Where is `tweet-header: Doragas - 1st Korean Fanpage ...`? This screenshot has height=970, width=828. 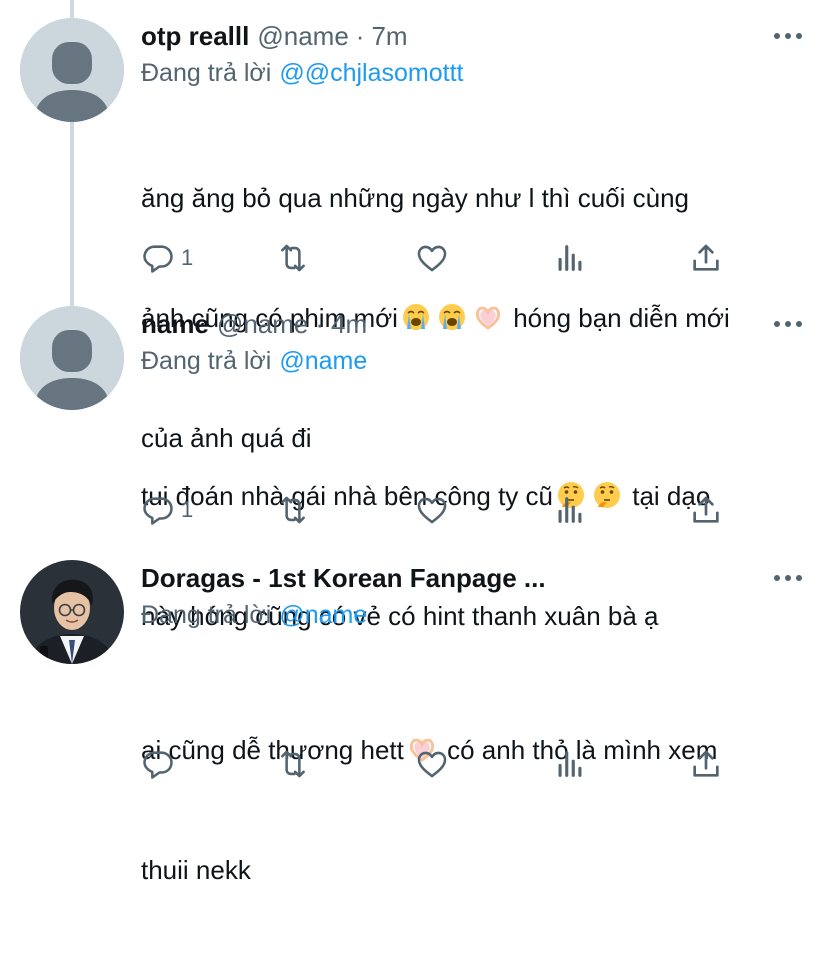 tweet-header: Doragas - 1st Korean Fanpage ... is located at coordinates (454, 578).